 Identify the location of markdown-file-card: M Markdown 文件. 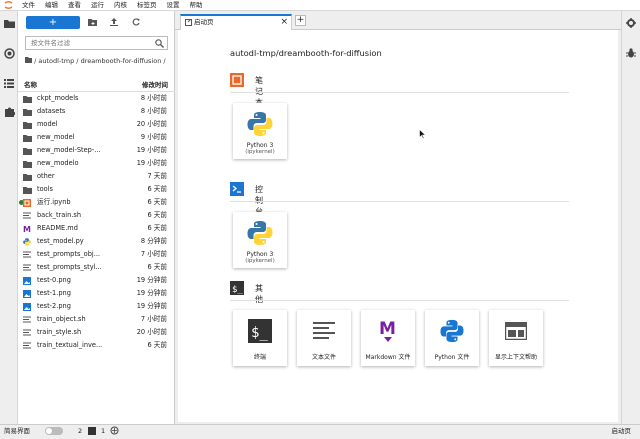
(388, 338).